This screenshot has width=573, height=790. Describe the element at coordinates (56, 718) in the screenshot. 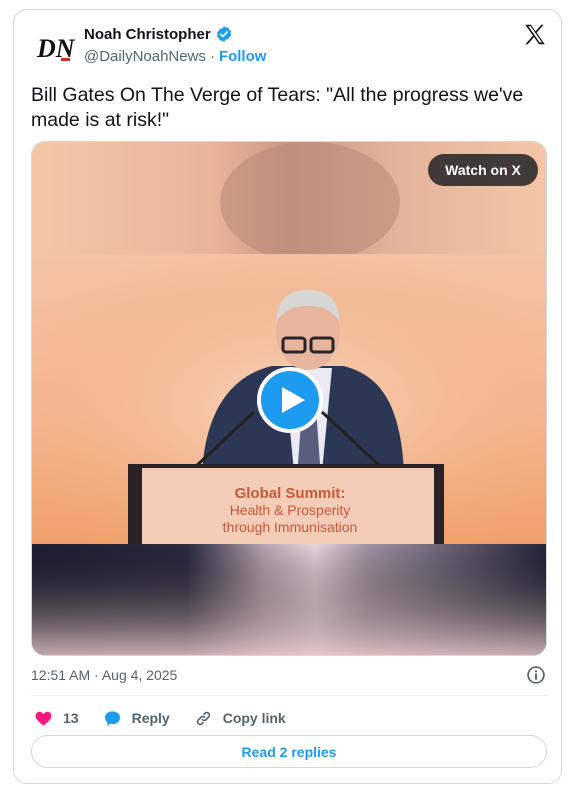

I see `like-button: 13` at that location.